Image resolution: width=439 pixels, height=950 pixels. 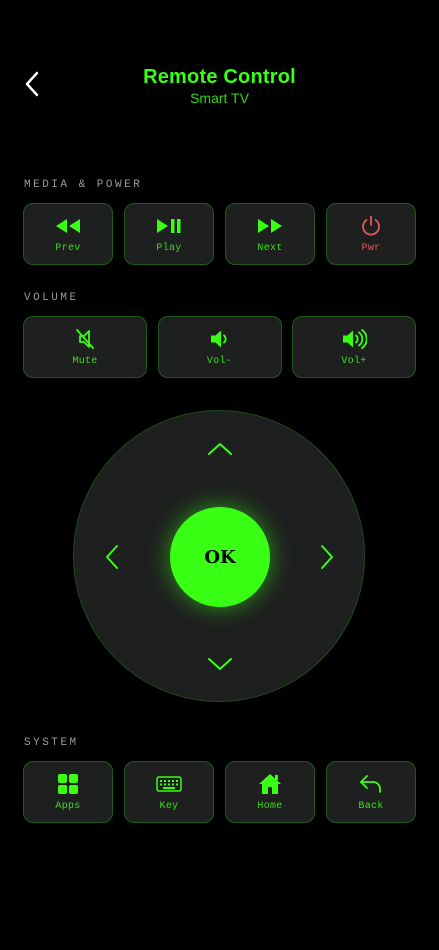 I want to click on ok-label: OK, so click(x=220, y=557).